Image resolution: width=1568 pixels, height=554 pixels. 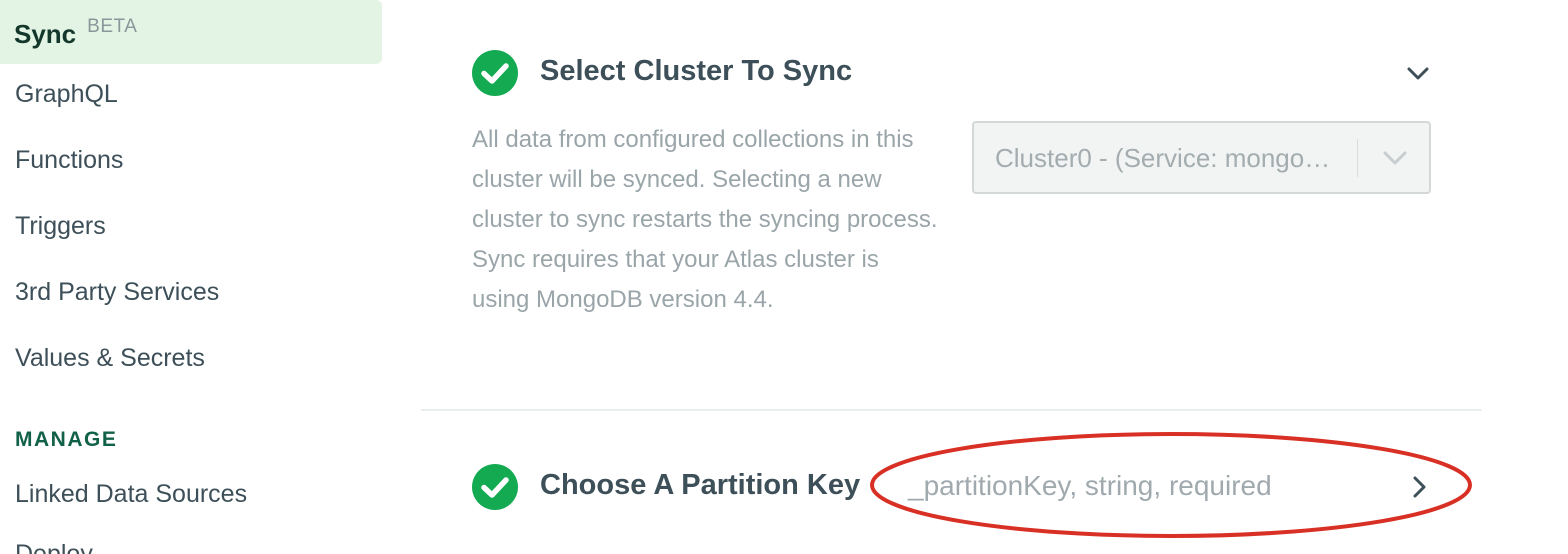 What do you see at coordinates (700, 485) in the screenshot?
I see `partition-section-title: Choose A Partition Key` at bounding box center [700, 485].